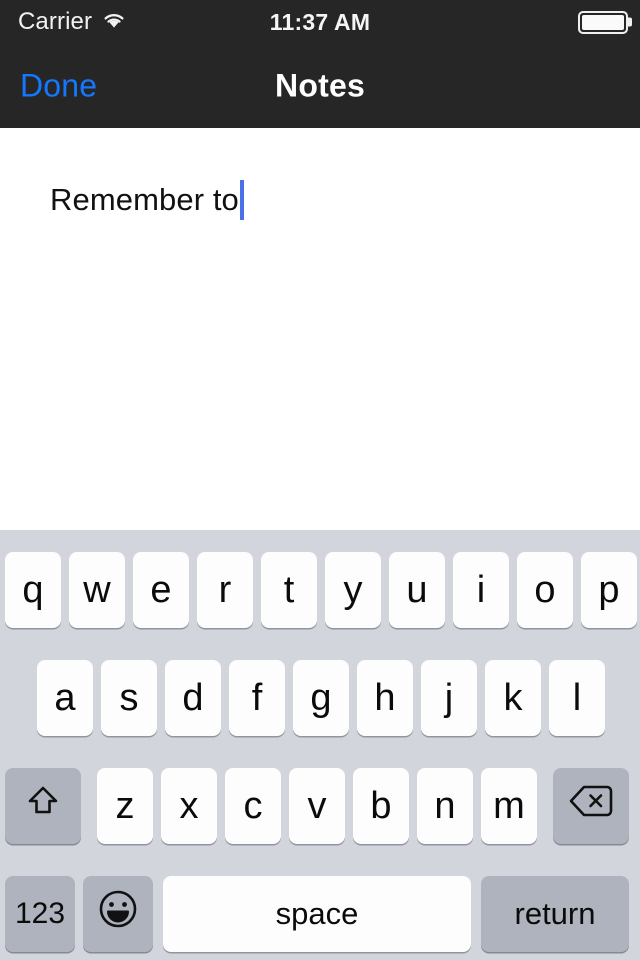  I want to click on numbers-key: 123, so click(40, 914).